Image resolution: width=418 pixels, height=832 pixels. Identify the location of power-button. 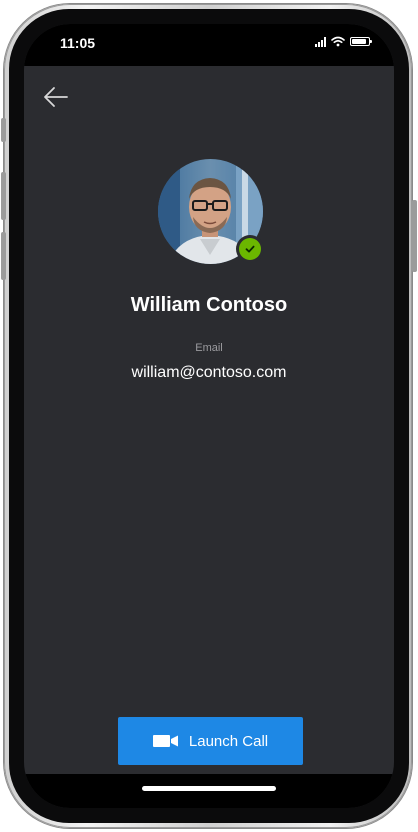
(414, 236).